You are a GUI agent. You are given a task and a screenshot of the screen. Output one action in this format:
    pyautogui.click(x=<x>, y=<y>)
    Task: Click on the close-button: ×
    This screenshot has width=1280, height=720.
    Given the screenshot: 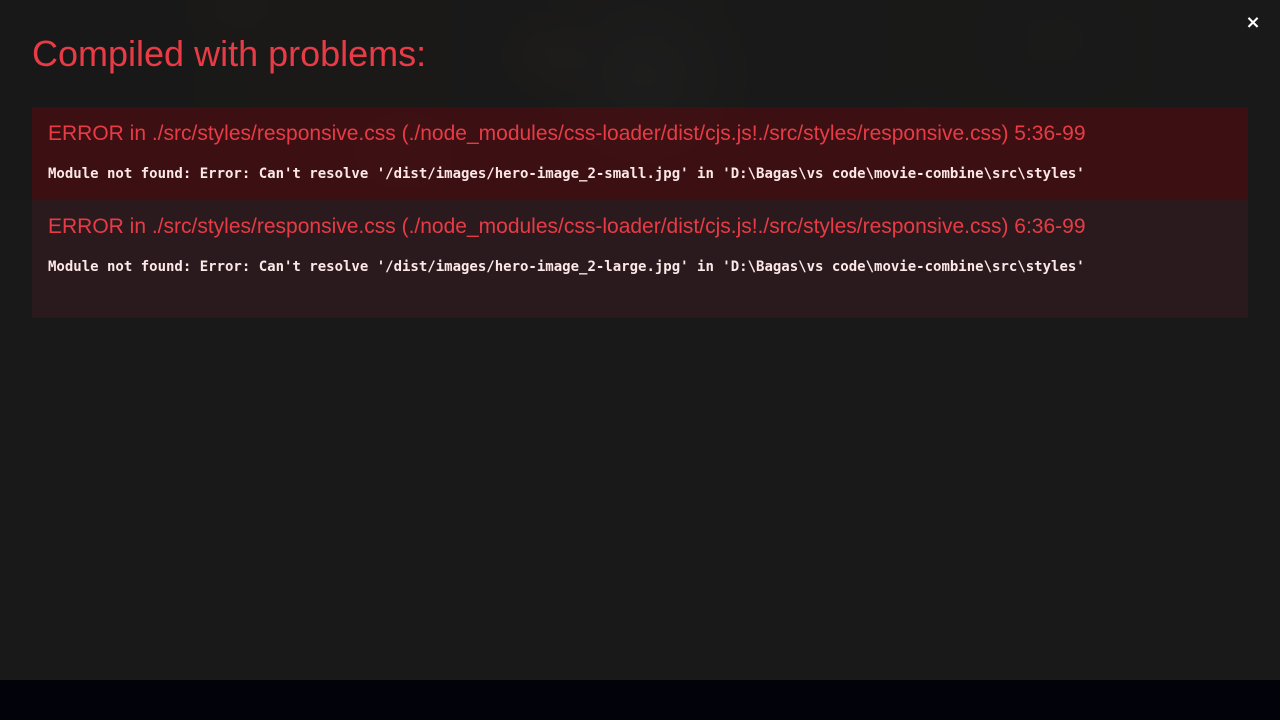 What is the action you would take?
    pyautogui.click(x=1253, y=23)
    